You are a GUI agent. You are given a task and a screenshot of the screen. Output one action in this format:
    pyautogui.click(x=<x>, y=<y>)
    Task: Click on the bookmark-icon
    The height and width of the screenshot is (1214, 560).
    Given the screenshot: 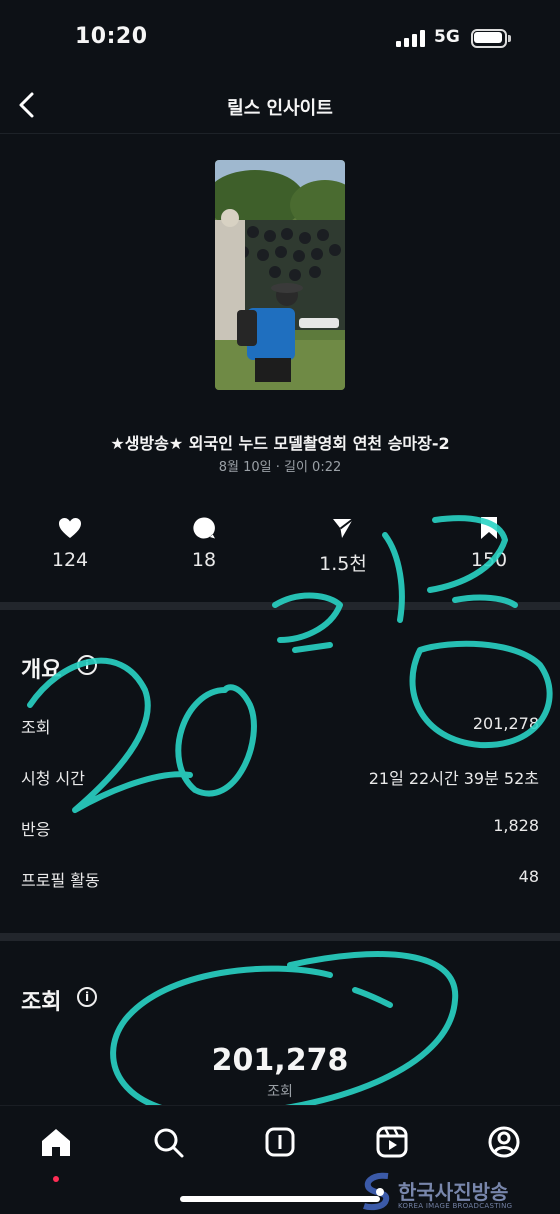 What is the action you would take?
    pyautogui.click(x=489, y=528)
    